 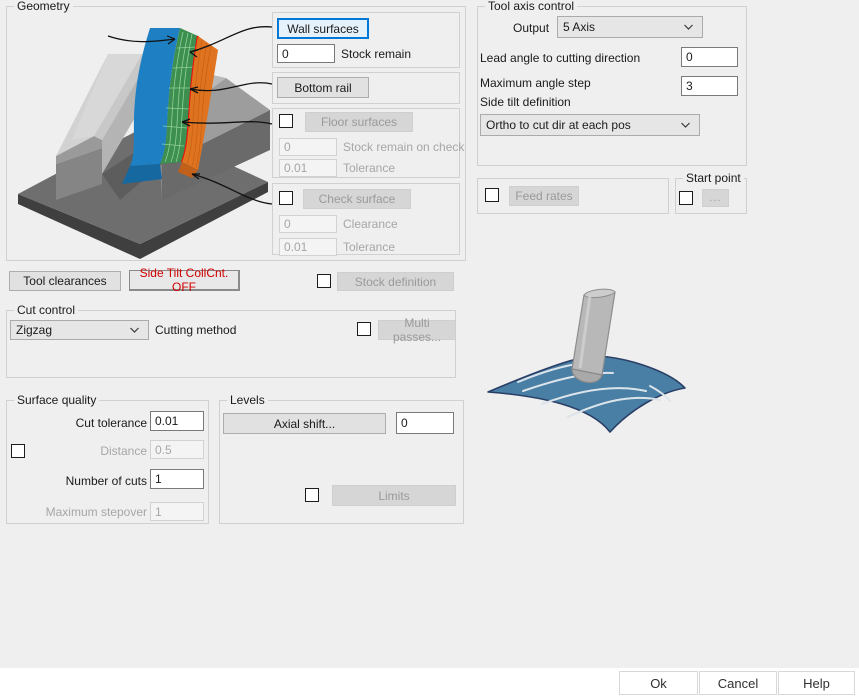 What do you see at coordinates (306, 53) in the screenshot?
I see `stock-remain-input: 0` at bounding box center [306, 53].